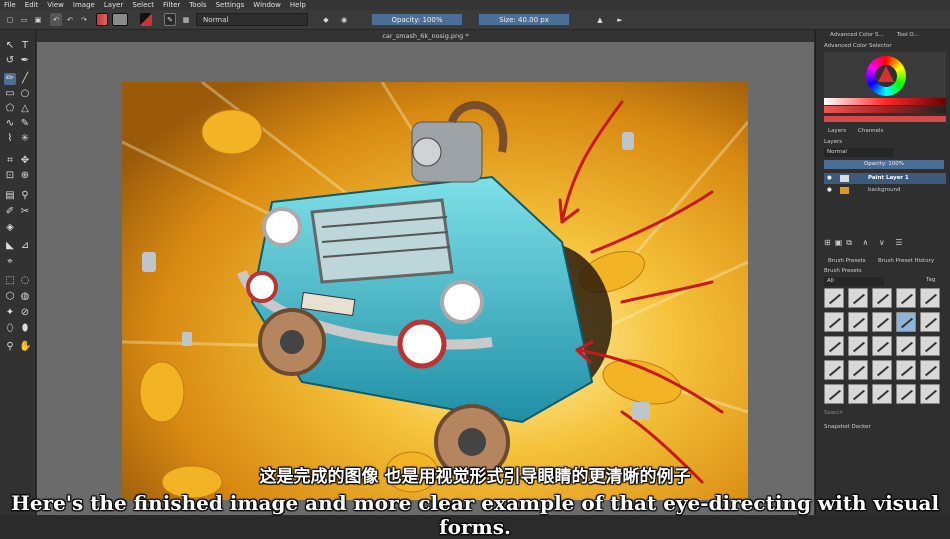  What do you see at coordinates (25, 313) in the screenshot?
I see `similar-select-tool-icon: ⊘` at bounding box center [25, 313].